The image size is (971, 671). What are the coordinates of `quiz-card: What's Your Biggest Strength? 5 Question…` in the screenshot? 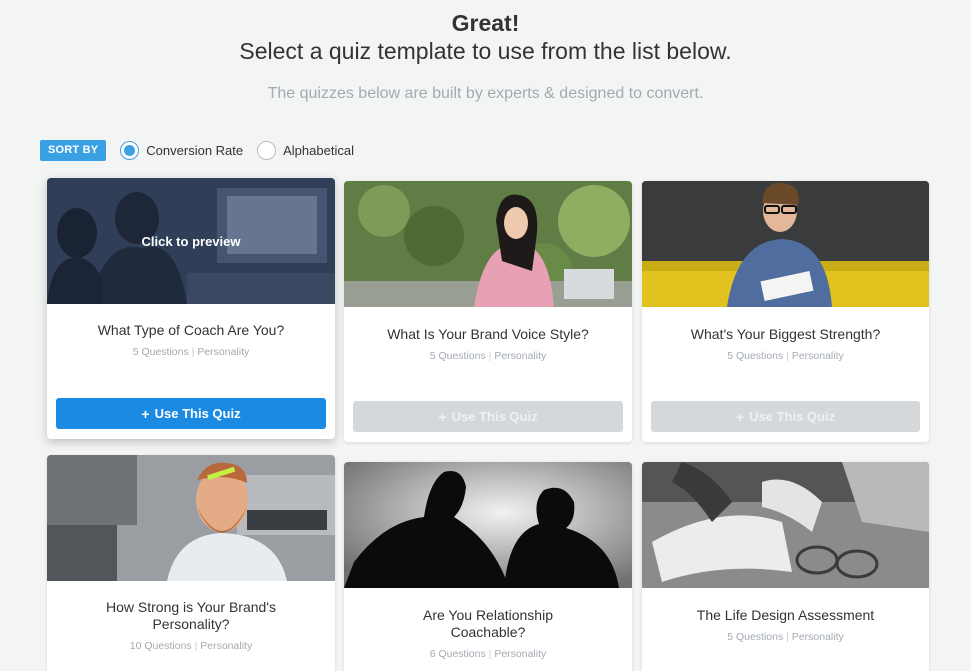 It's located at (785, 311).